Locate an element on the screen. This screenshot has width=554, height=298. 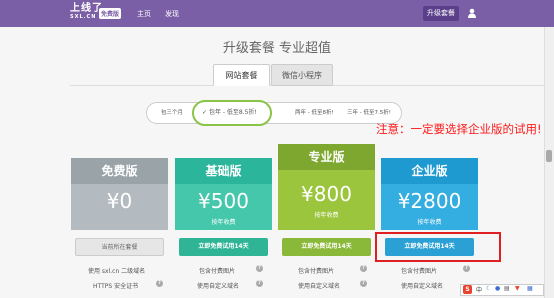
period-one-year-label: 包年 - 低至8.5折! is located at coordinates (232, 112).